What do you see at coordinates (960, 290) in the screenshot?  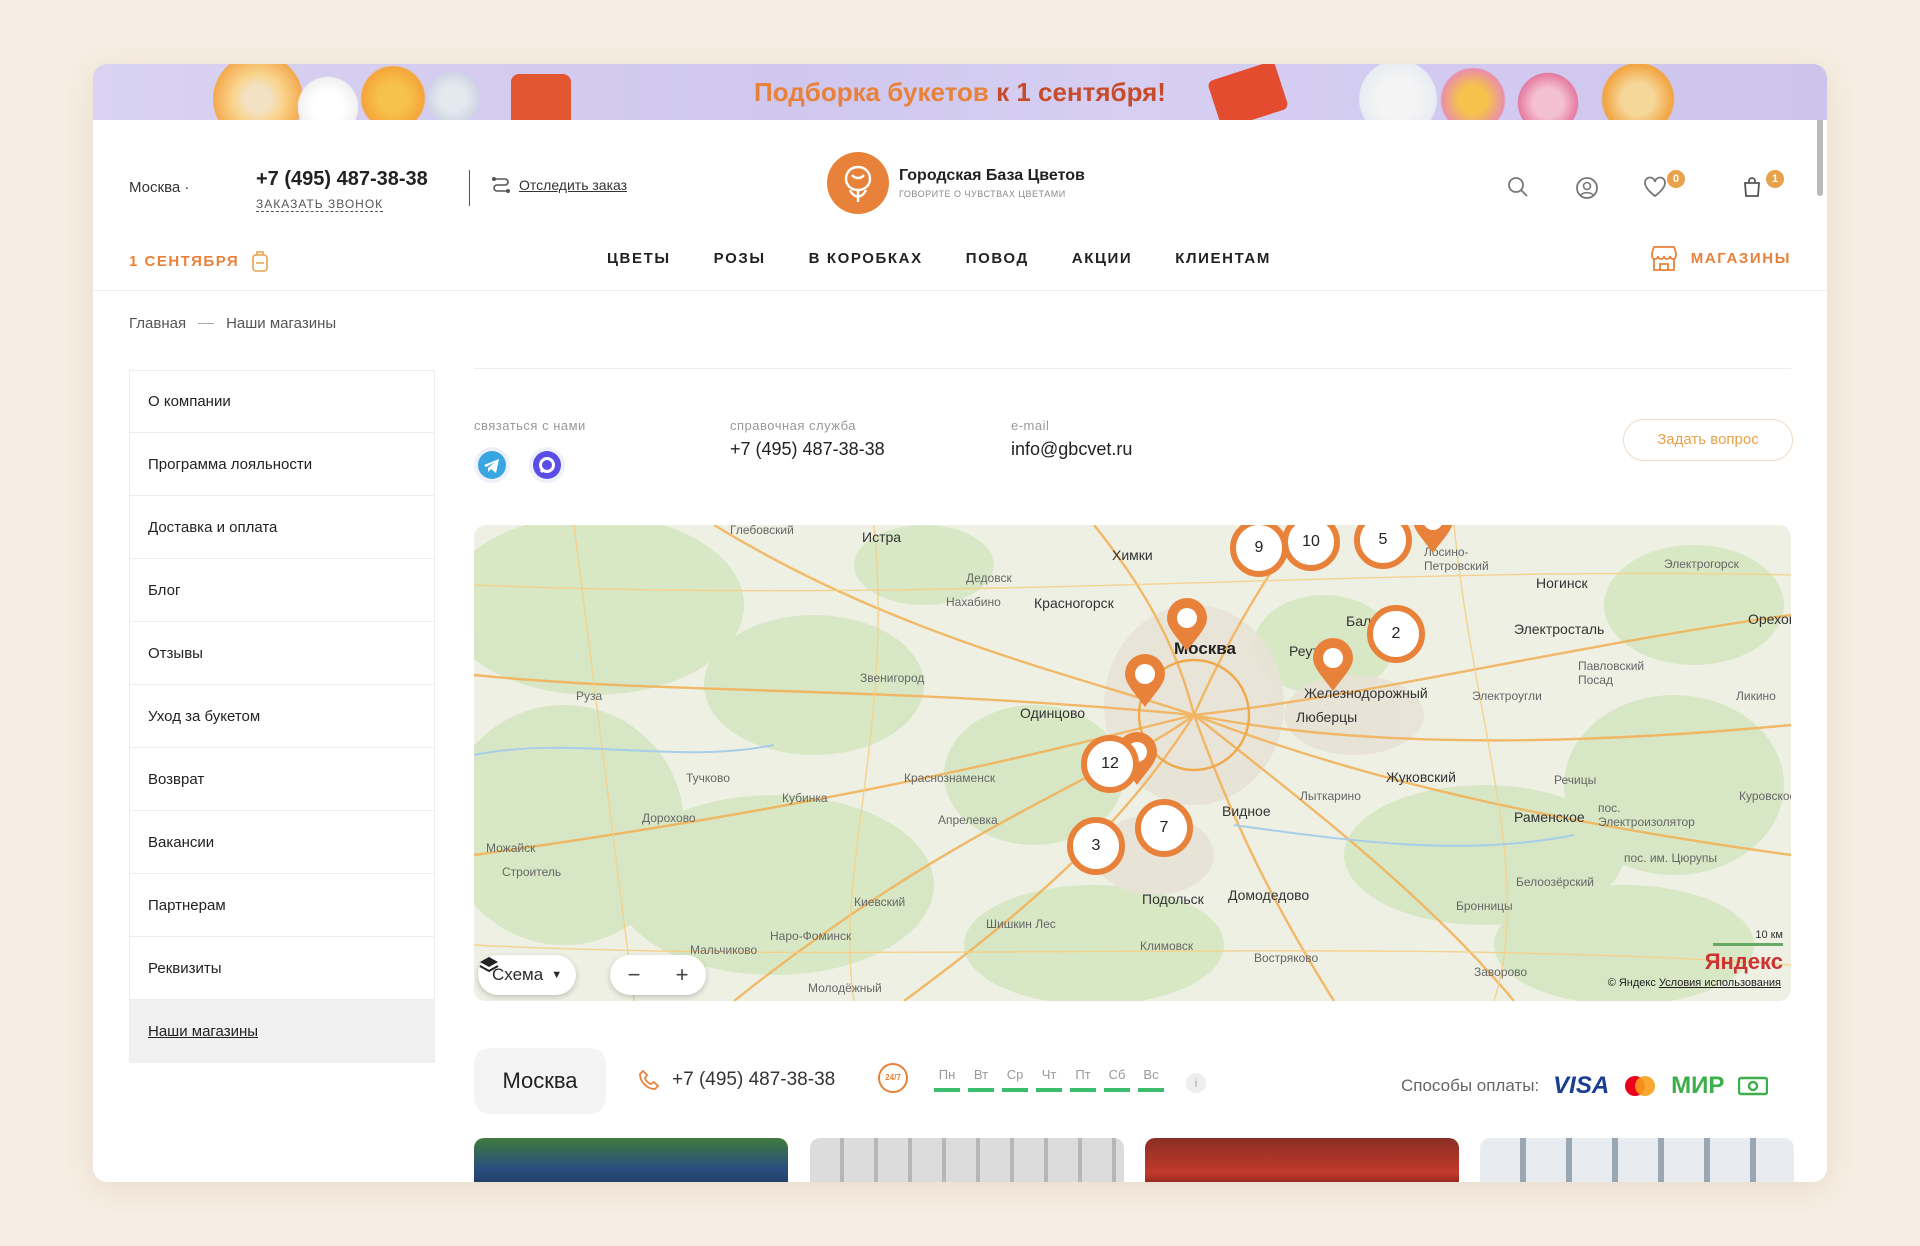 I see `header-divider-line` at bounding box center [960, 290].